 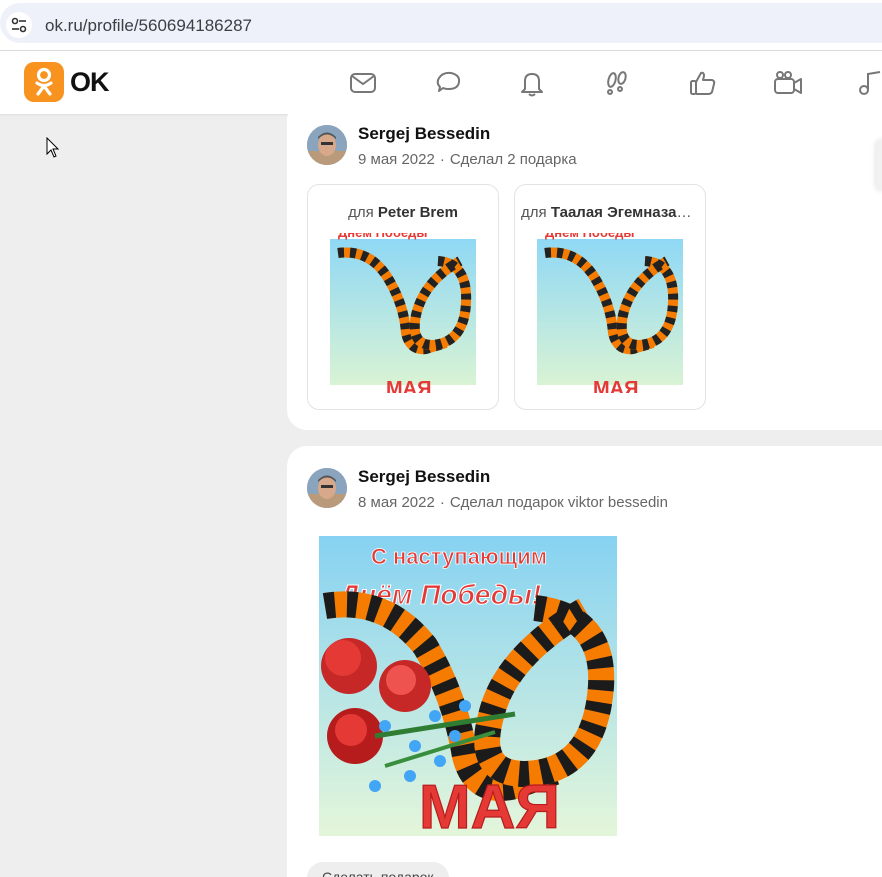 What do you see at coordinates (558, 502) in the screenshot?
I see `post-action: Сделал подарок viktor bessedin` at bounding box center [558, 502].